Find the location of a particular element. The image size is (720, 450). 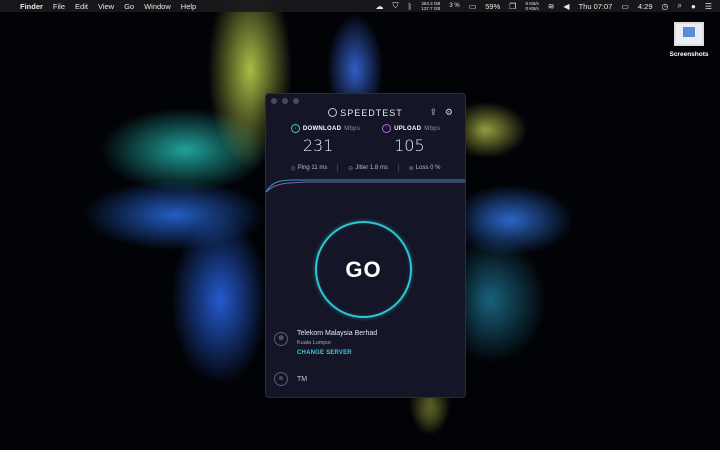

download-unit: Mbps is located at coordinates (352, 128).